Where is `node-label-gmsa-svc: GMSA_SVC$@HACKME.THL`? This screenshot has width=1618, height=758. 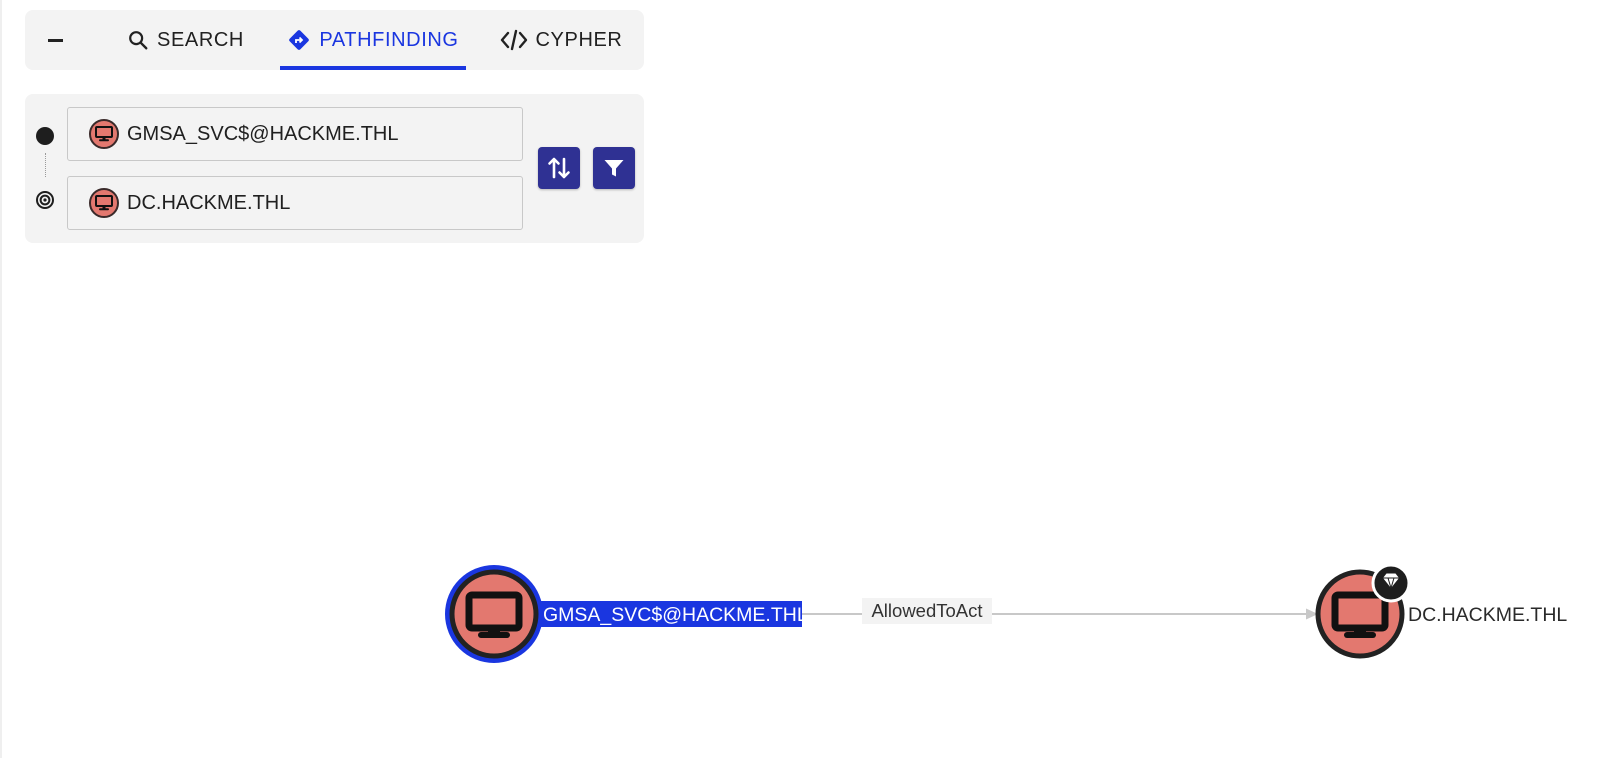 node-label-gmsa-svc: GMSA_SVC$@HACKME.THL is located at coordinates (675, 615).